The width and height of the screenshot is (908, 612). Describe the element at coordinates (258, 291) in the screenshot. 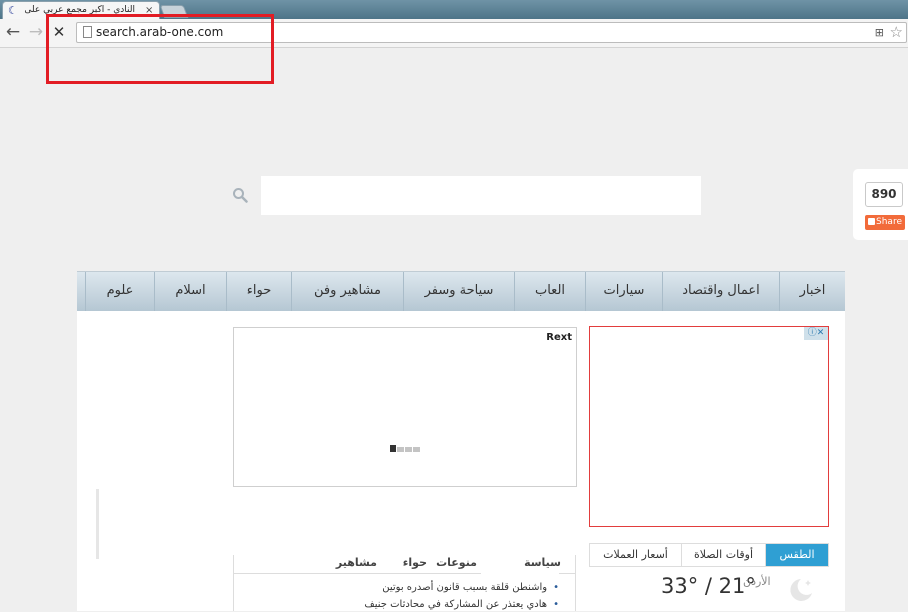

I see `nav-item-women: حواء` at that location.